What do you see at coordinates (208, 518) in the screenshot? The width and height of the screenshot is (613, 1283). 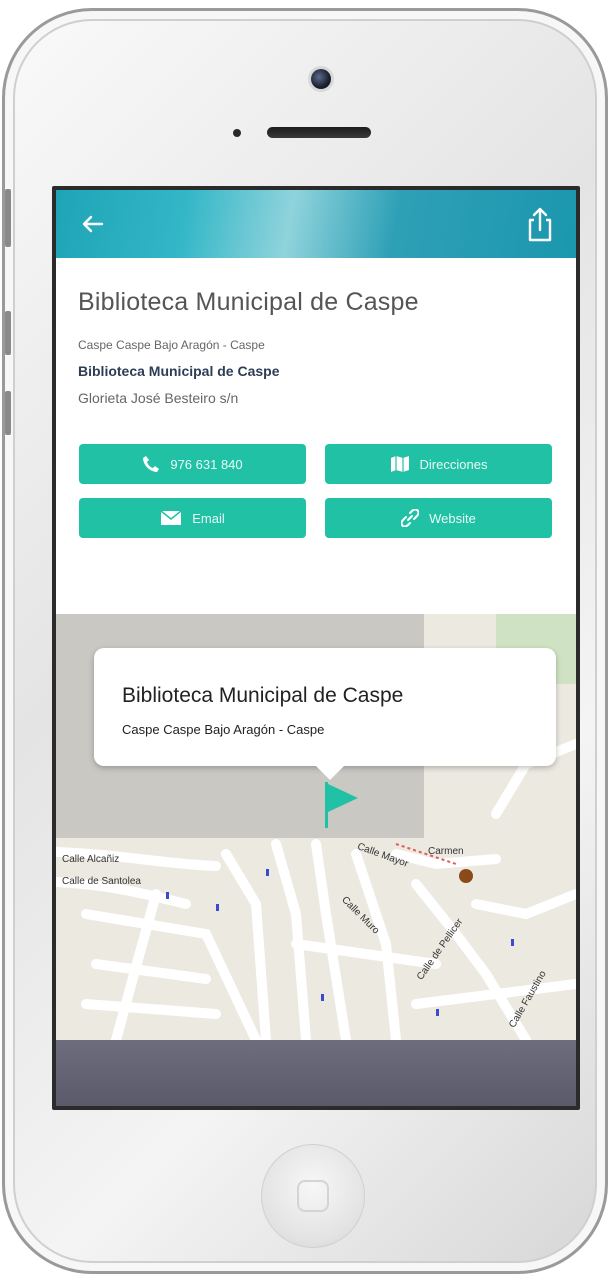 I see `email-button-label: Email` at bounding box center [208, 518].